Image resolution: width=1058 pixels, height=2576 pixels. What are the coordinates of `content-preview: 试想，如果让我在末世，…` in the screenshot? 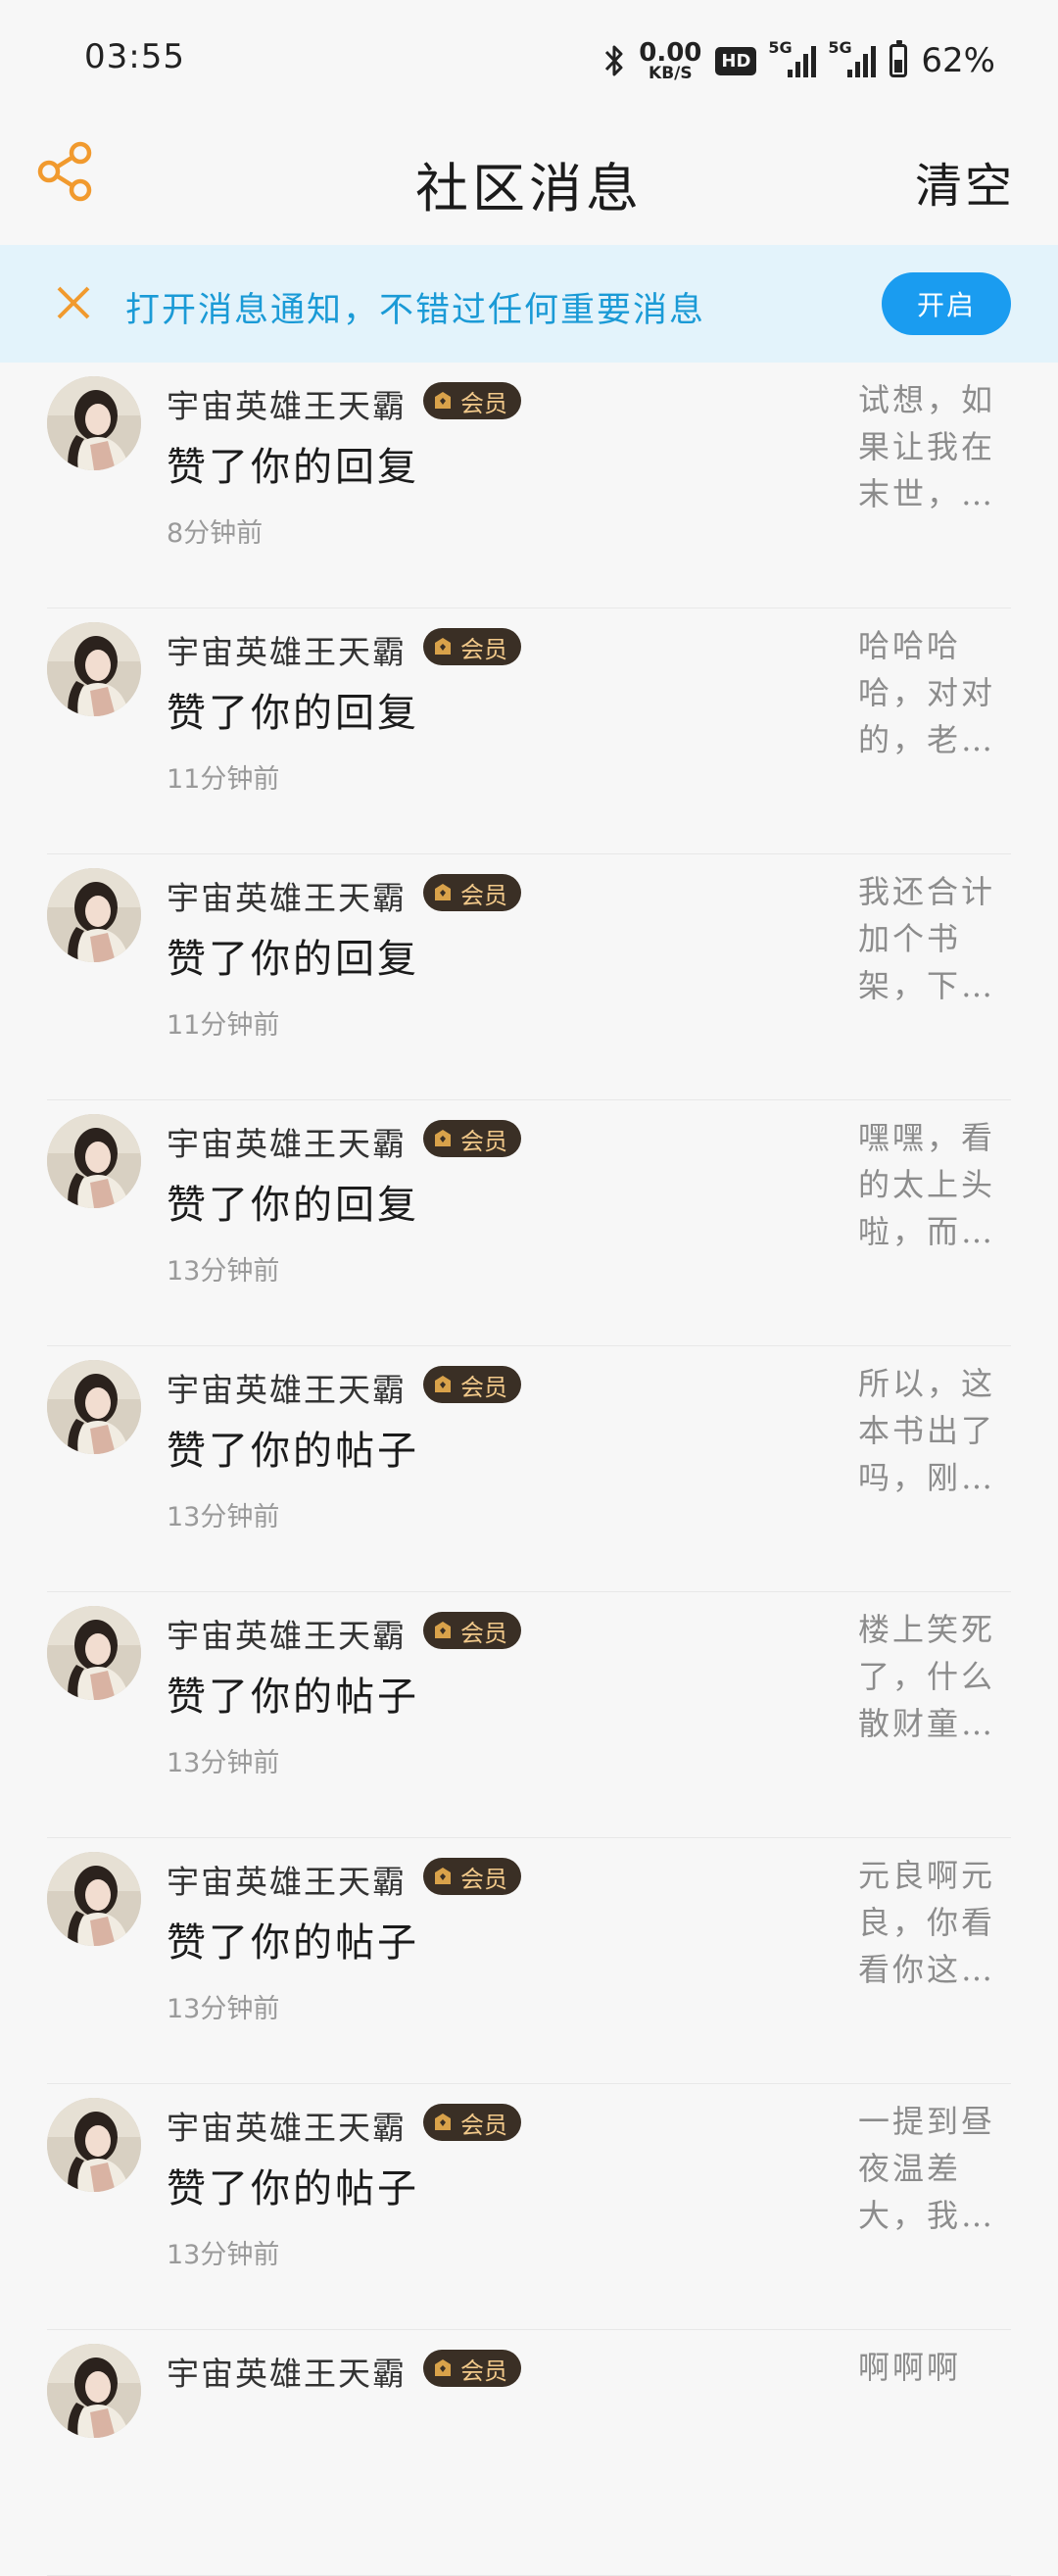 It's located at (931, 446).